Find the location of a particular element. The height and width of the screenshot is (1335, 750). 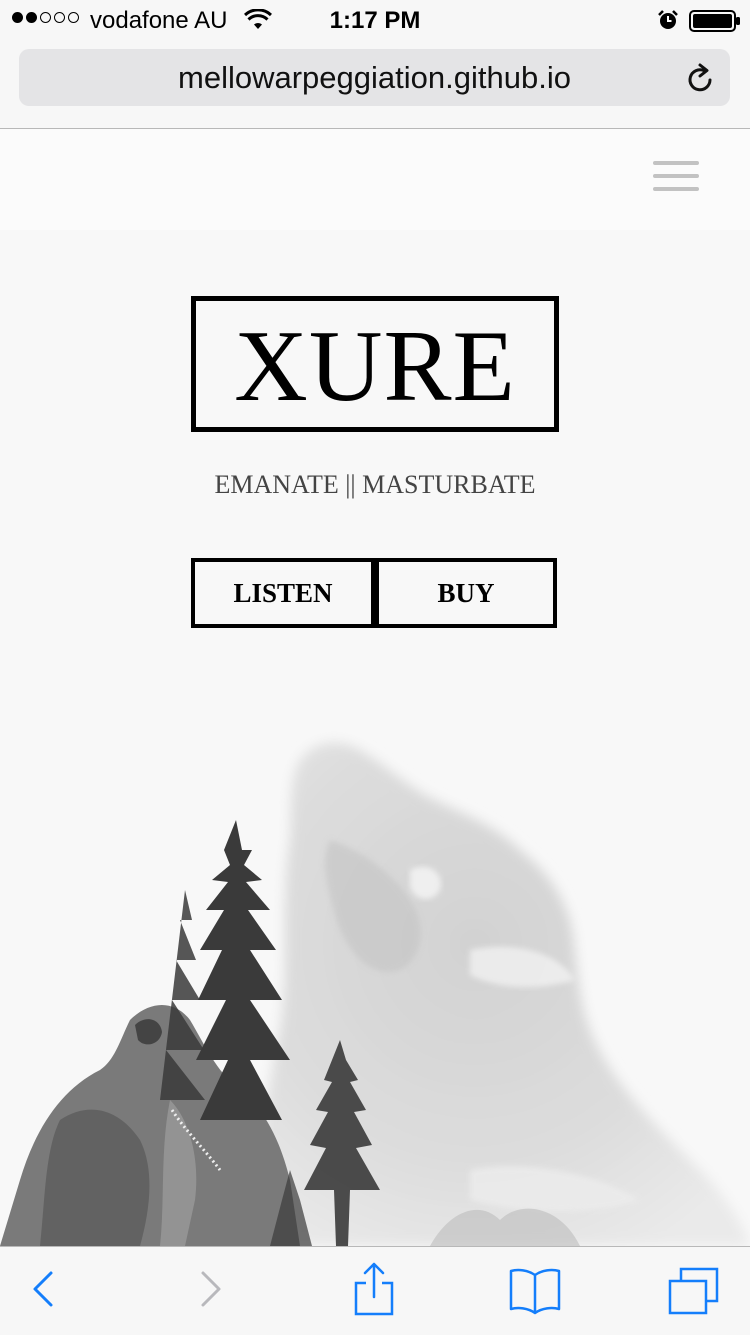

reload-icon is located at coordinates (701, 80).